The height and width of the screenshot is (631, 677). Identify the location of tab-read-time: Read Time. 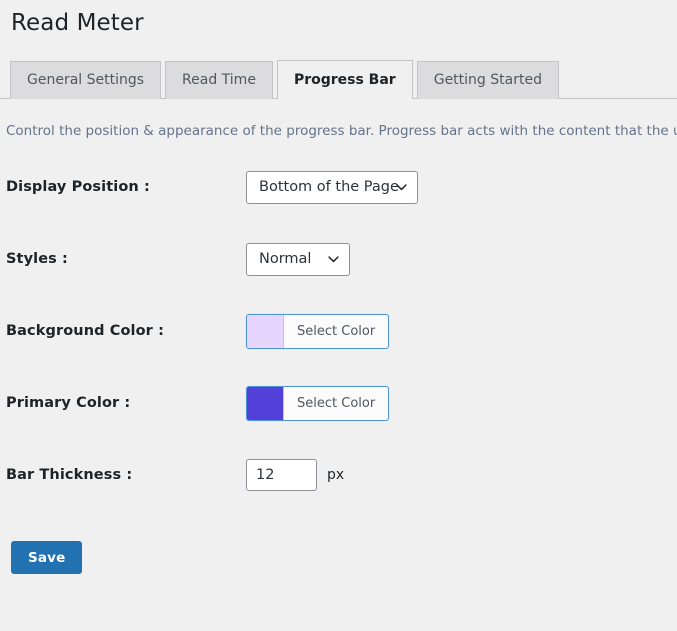
(219, 79).